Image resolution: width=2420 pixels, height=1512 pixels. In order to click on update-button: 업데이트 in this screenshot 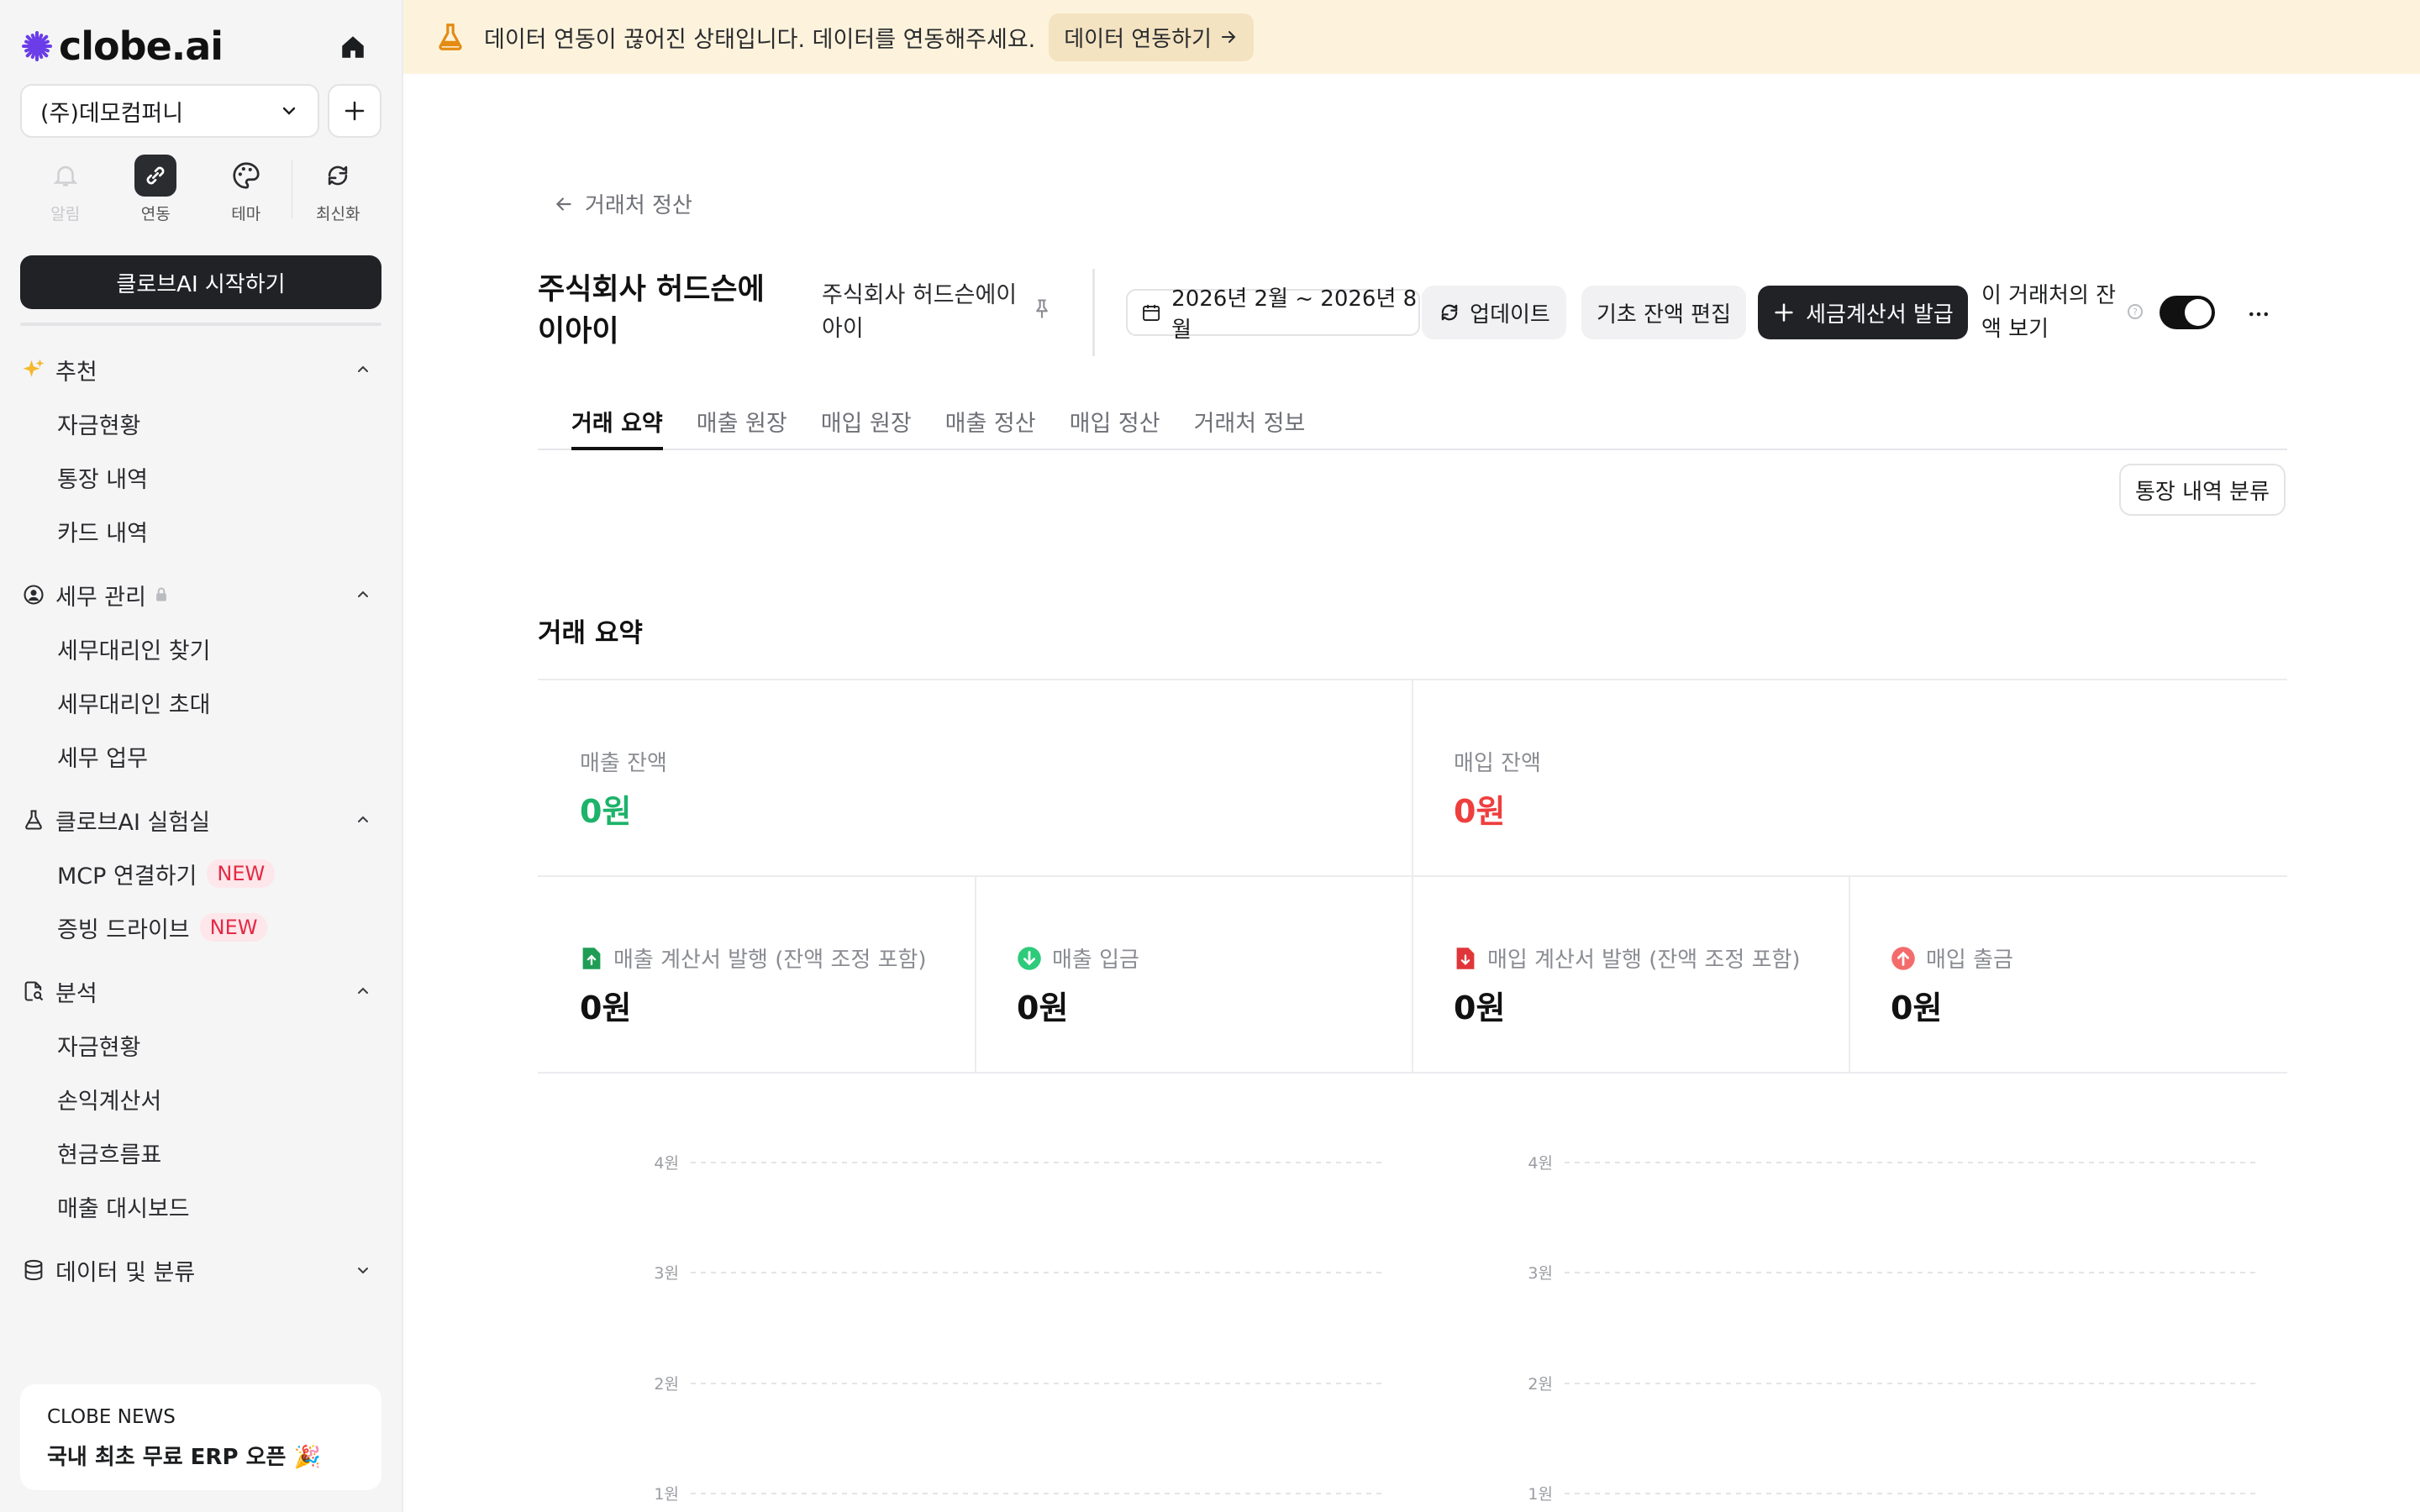, I will do `click(1494, 312)`.